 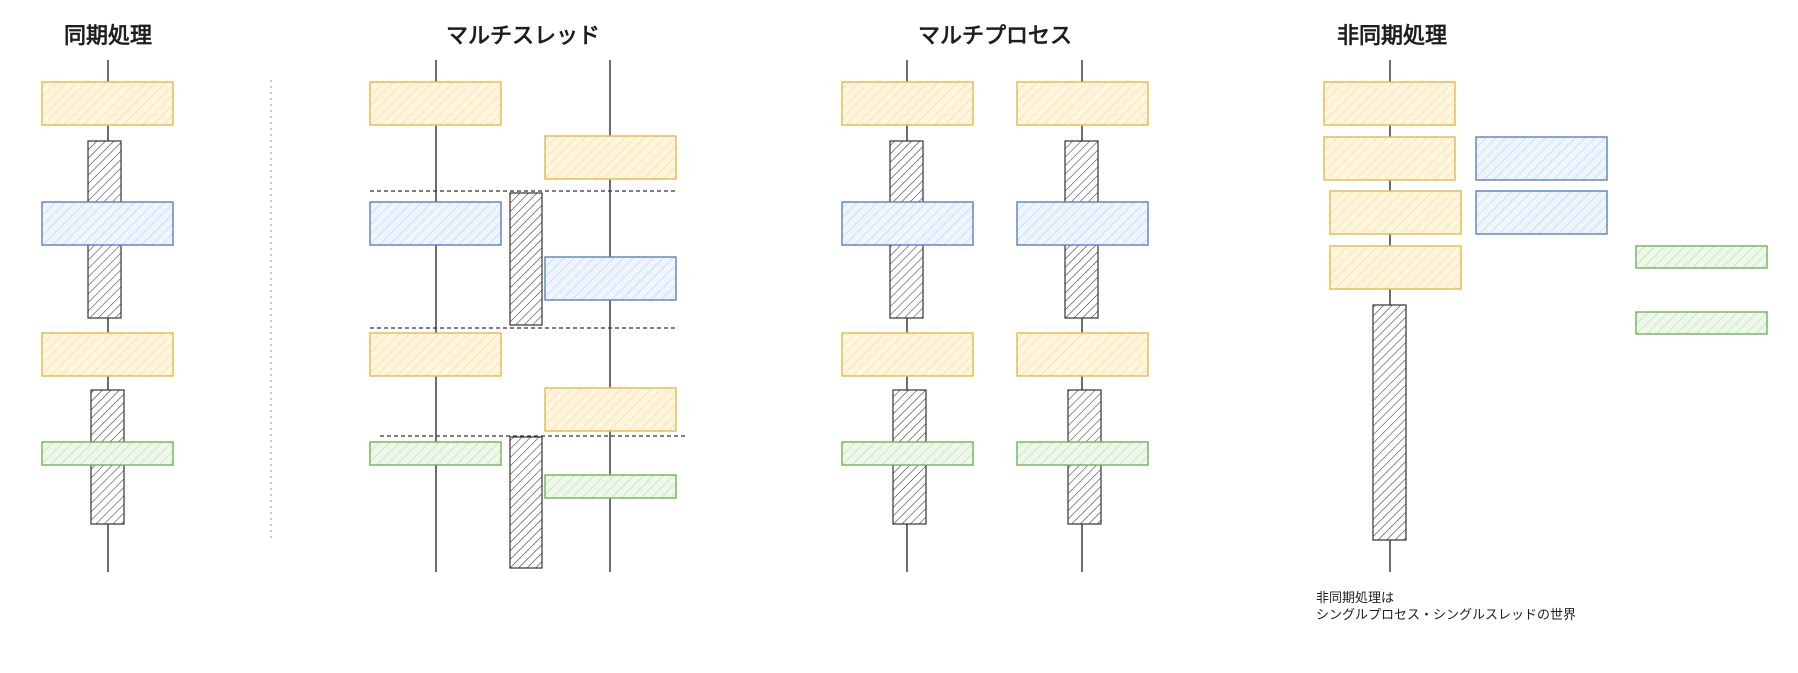 I want to click on section-sync, so click(x=107, y=316).